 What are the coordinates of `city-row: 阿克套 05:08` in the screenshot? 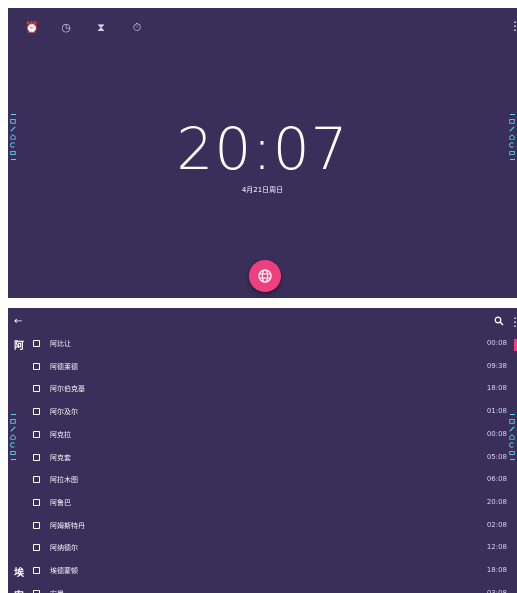 It's located at (262, 459).